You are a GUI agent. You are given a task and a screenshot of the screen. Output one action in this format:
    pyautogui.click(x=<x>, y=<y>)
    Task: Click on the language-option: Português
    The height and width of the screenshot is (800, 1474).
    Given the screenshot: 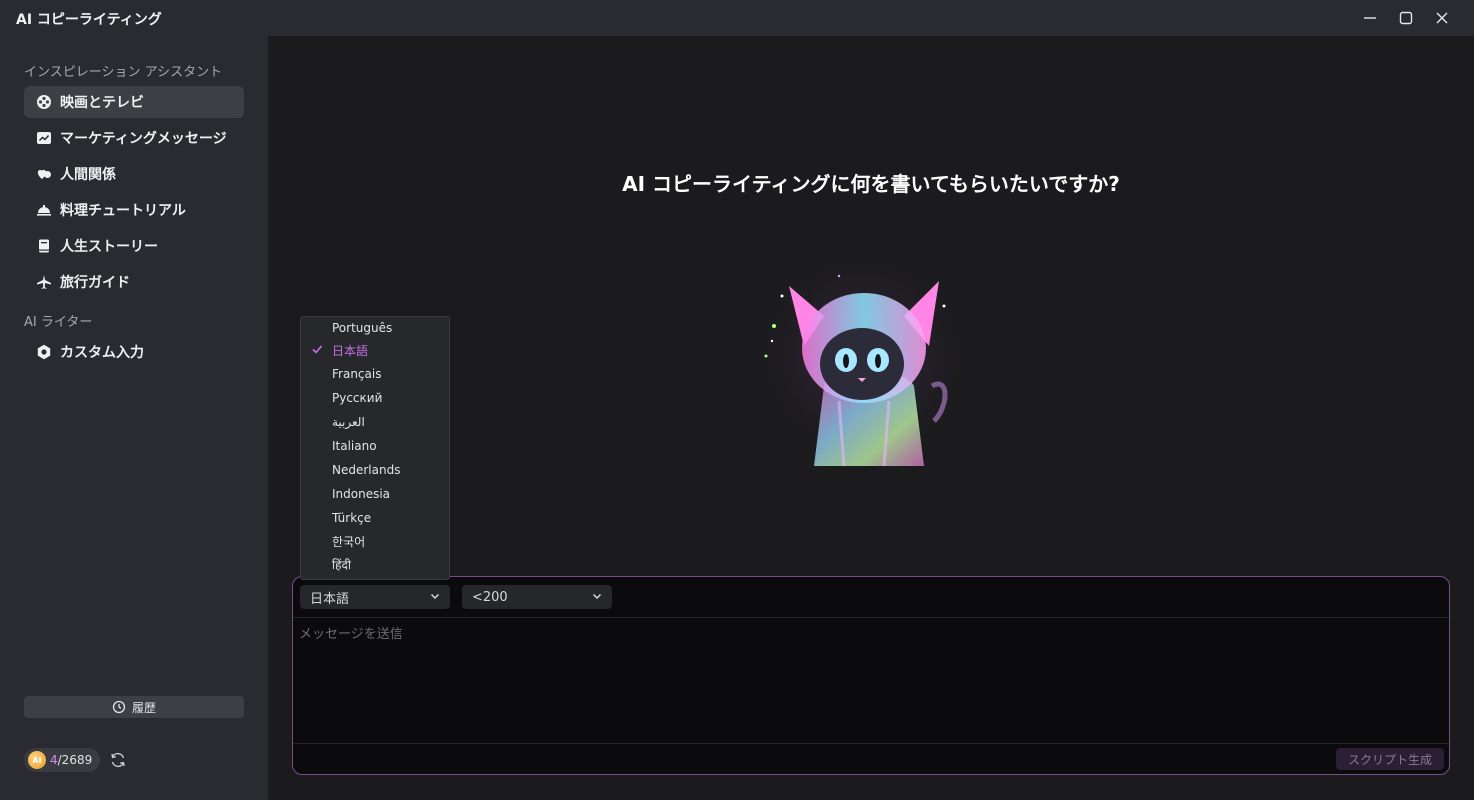 What is the action you would take?
    pyautogui.click(x=375, y=328)
    